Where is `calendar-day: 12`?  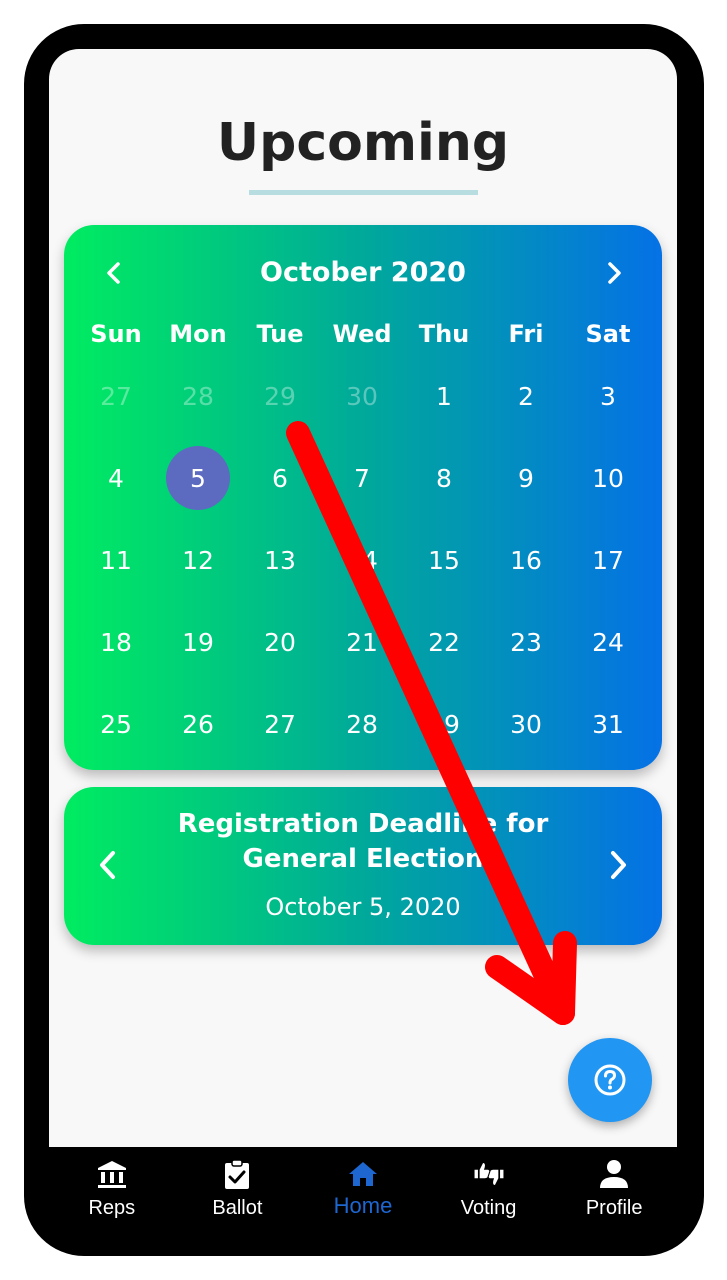
calendar-day: 12 is located at coordinates (198, 560).